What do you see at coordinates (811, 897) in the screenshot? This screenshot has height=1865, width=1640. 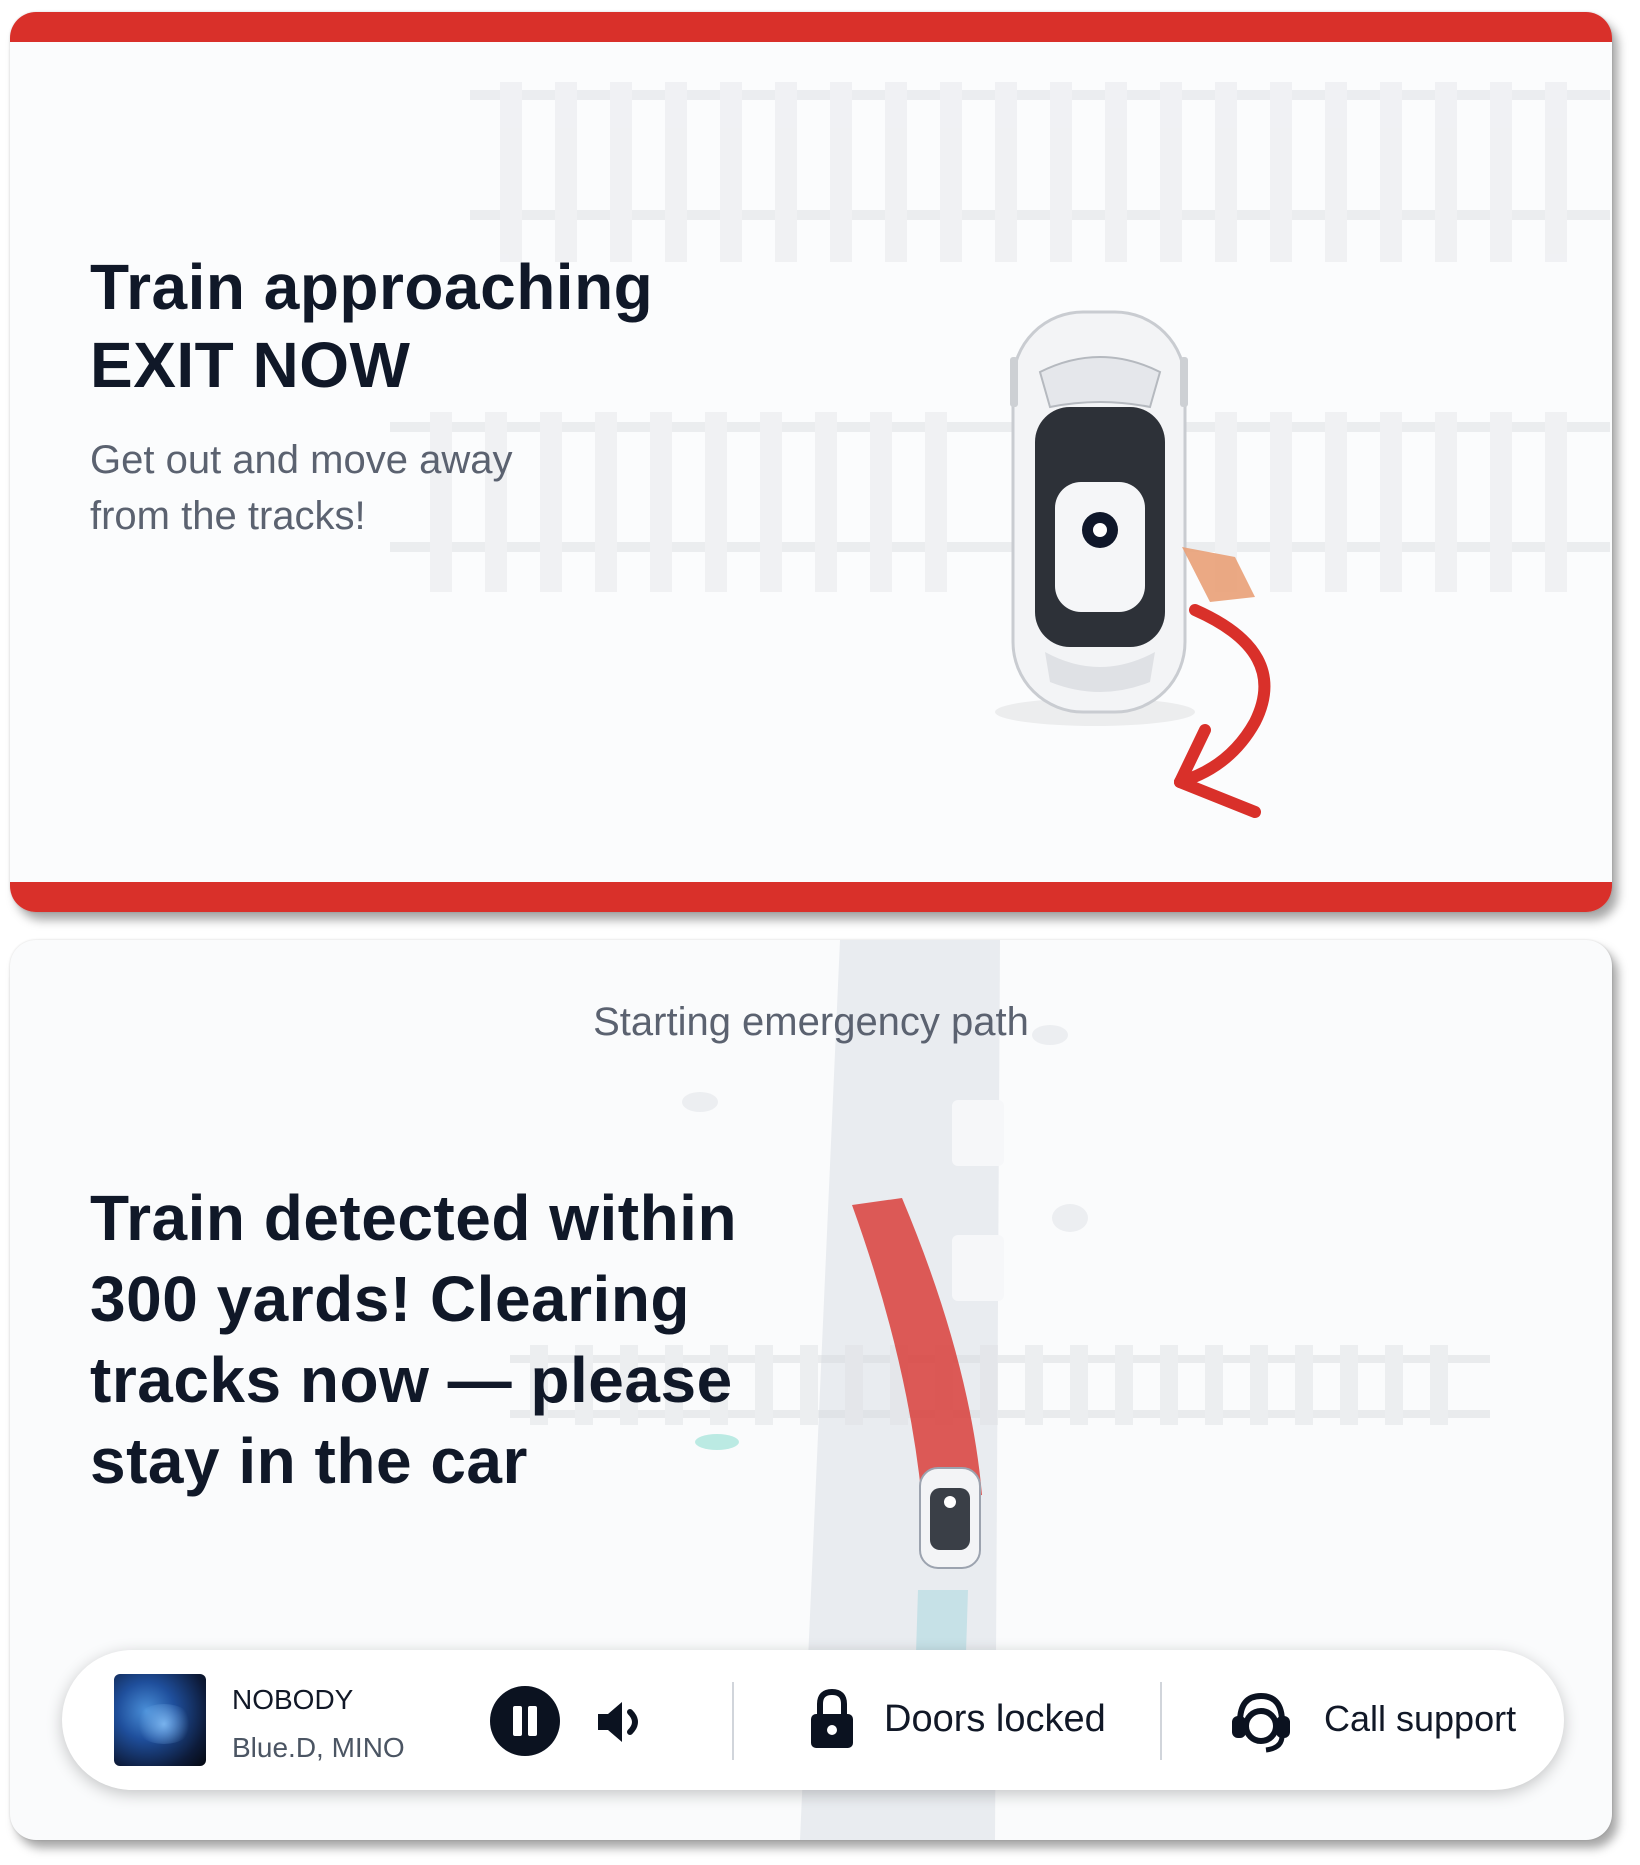 I see `alert-bottom-bar` at bounding box center [811, 897].